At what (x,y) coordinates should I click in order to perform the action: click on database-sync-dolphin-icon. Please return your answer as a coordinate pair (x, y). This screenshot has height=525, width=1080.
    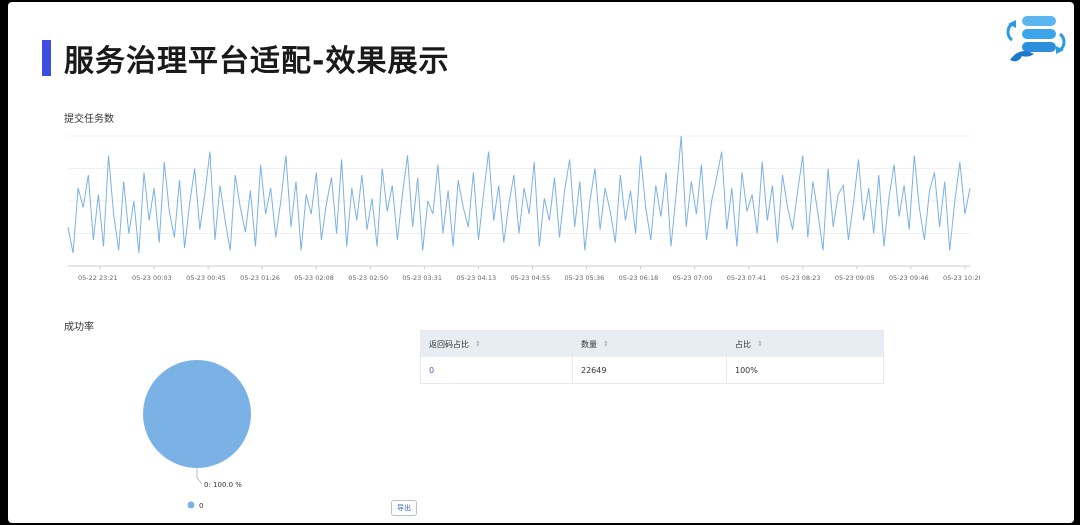
    Looking at the image, I should click on (1036, 39).